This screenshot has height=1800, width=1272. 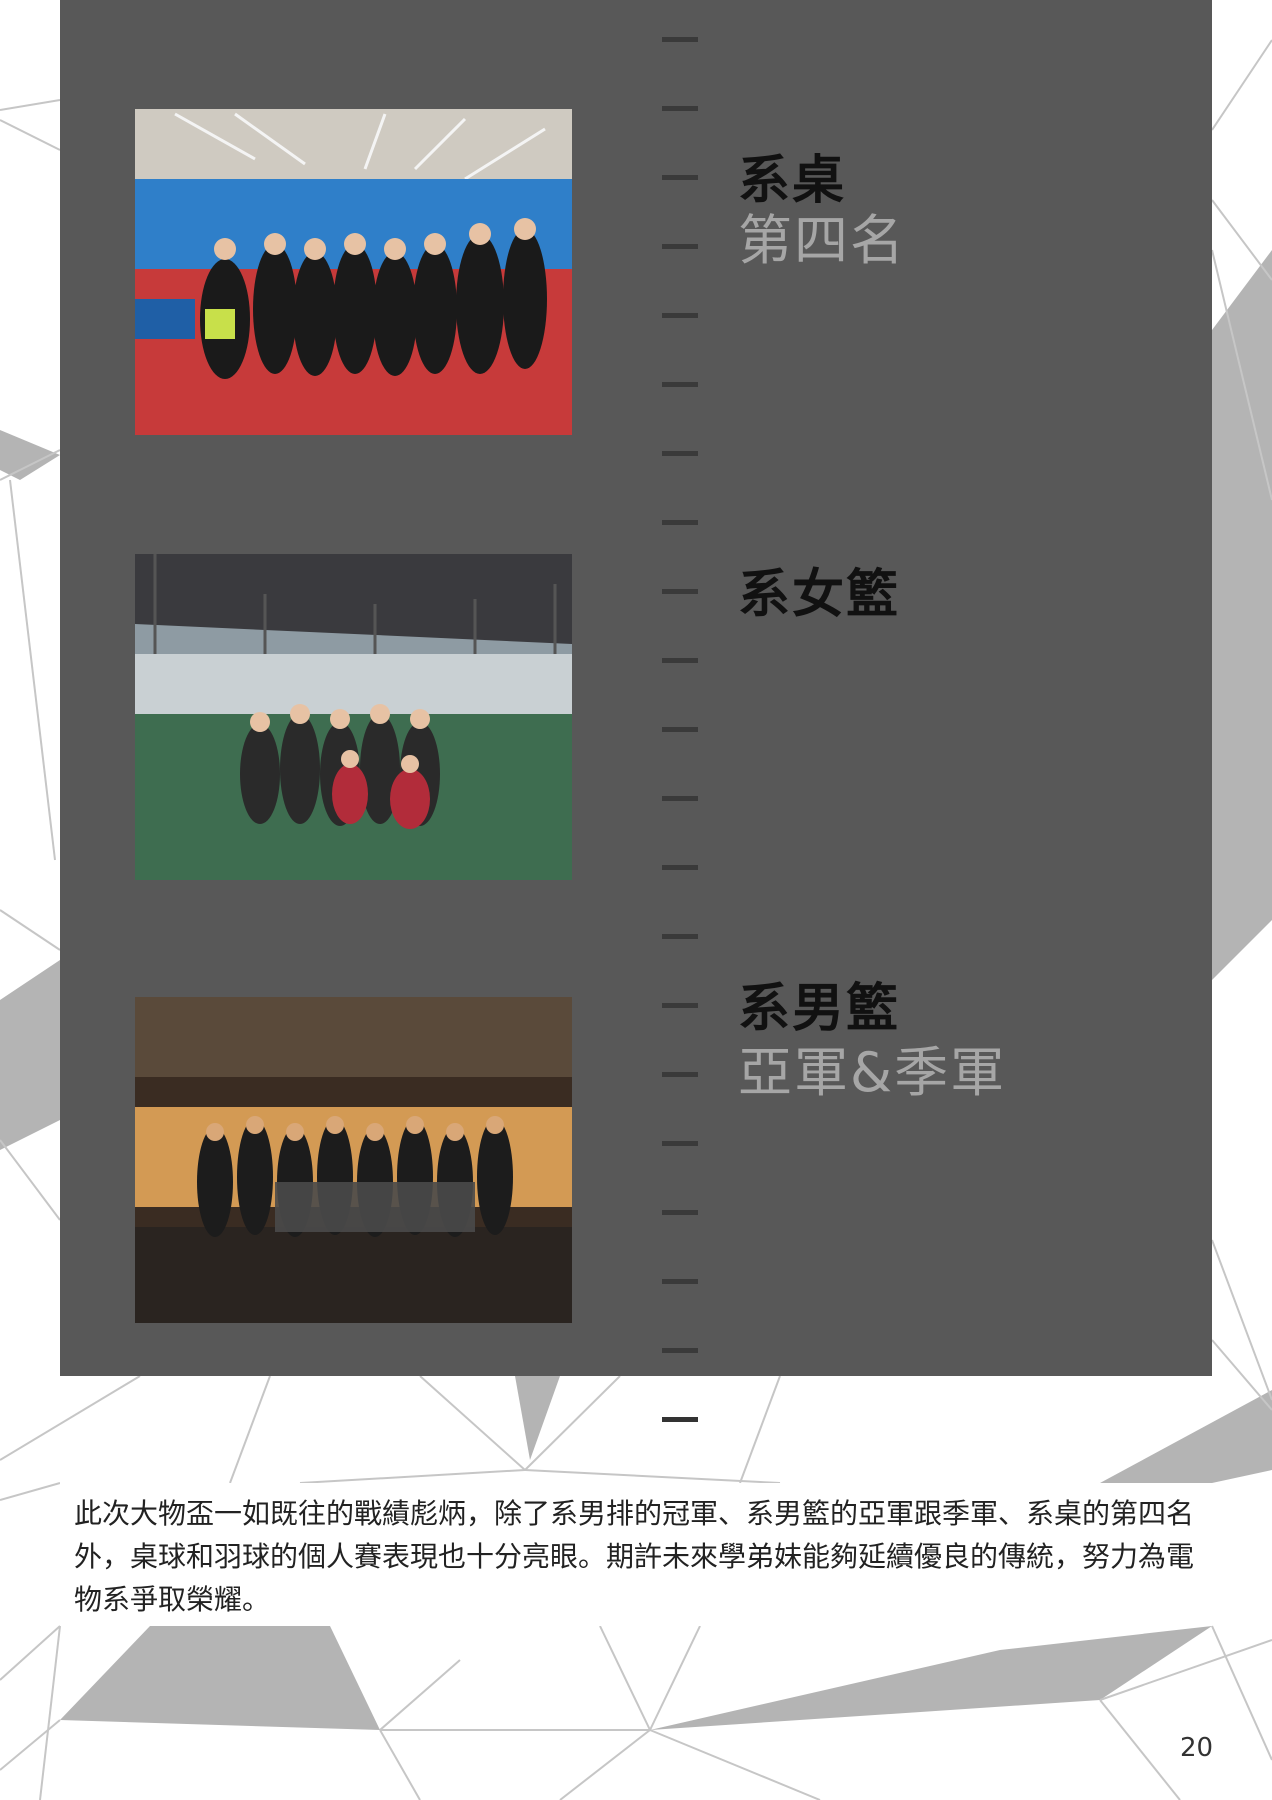 What do you see at coordinates (872, 1072) in the screenshot?
I see `event-result-mens-basketball: 亞軍&季軍` at bounding box center [872, 1072].